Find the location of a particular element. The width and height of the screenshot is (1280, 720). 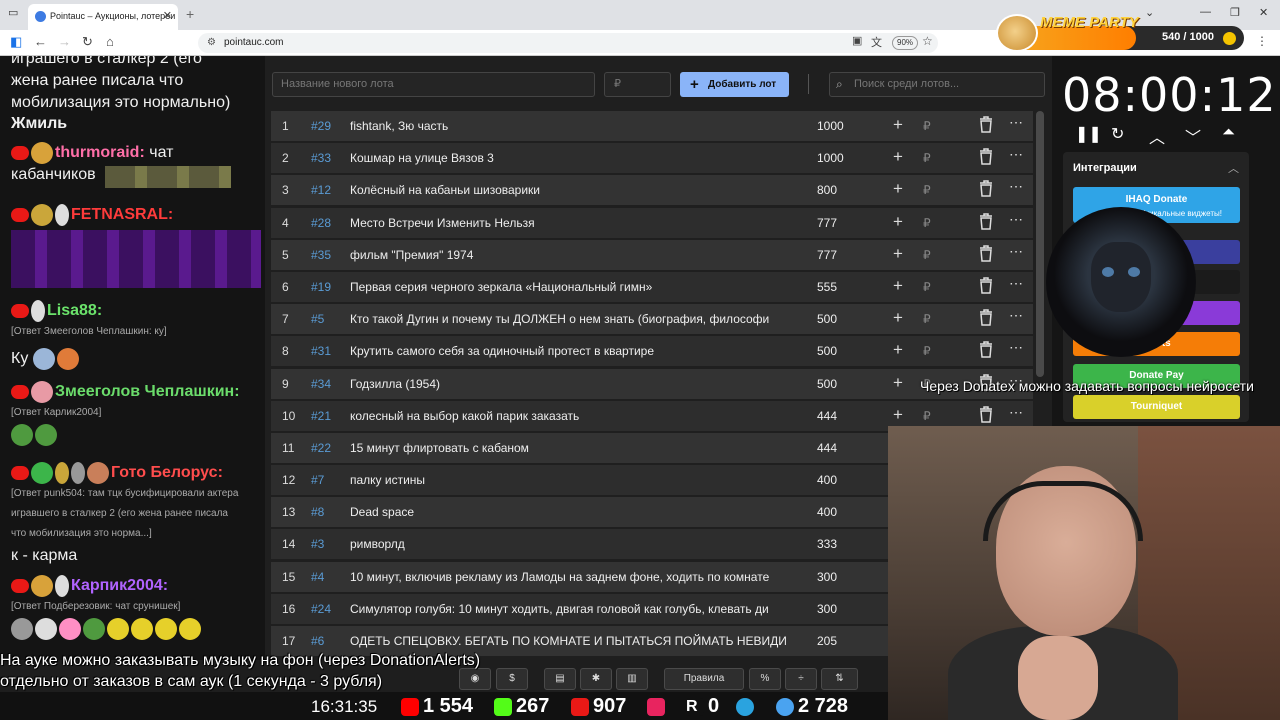

close-window-icon: ✕ is located at coordinates (1263, 12).